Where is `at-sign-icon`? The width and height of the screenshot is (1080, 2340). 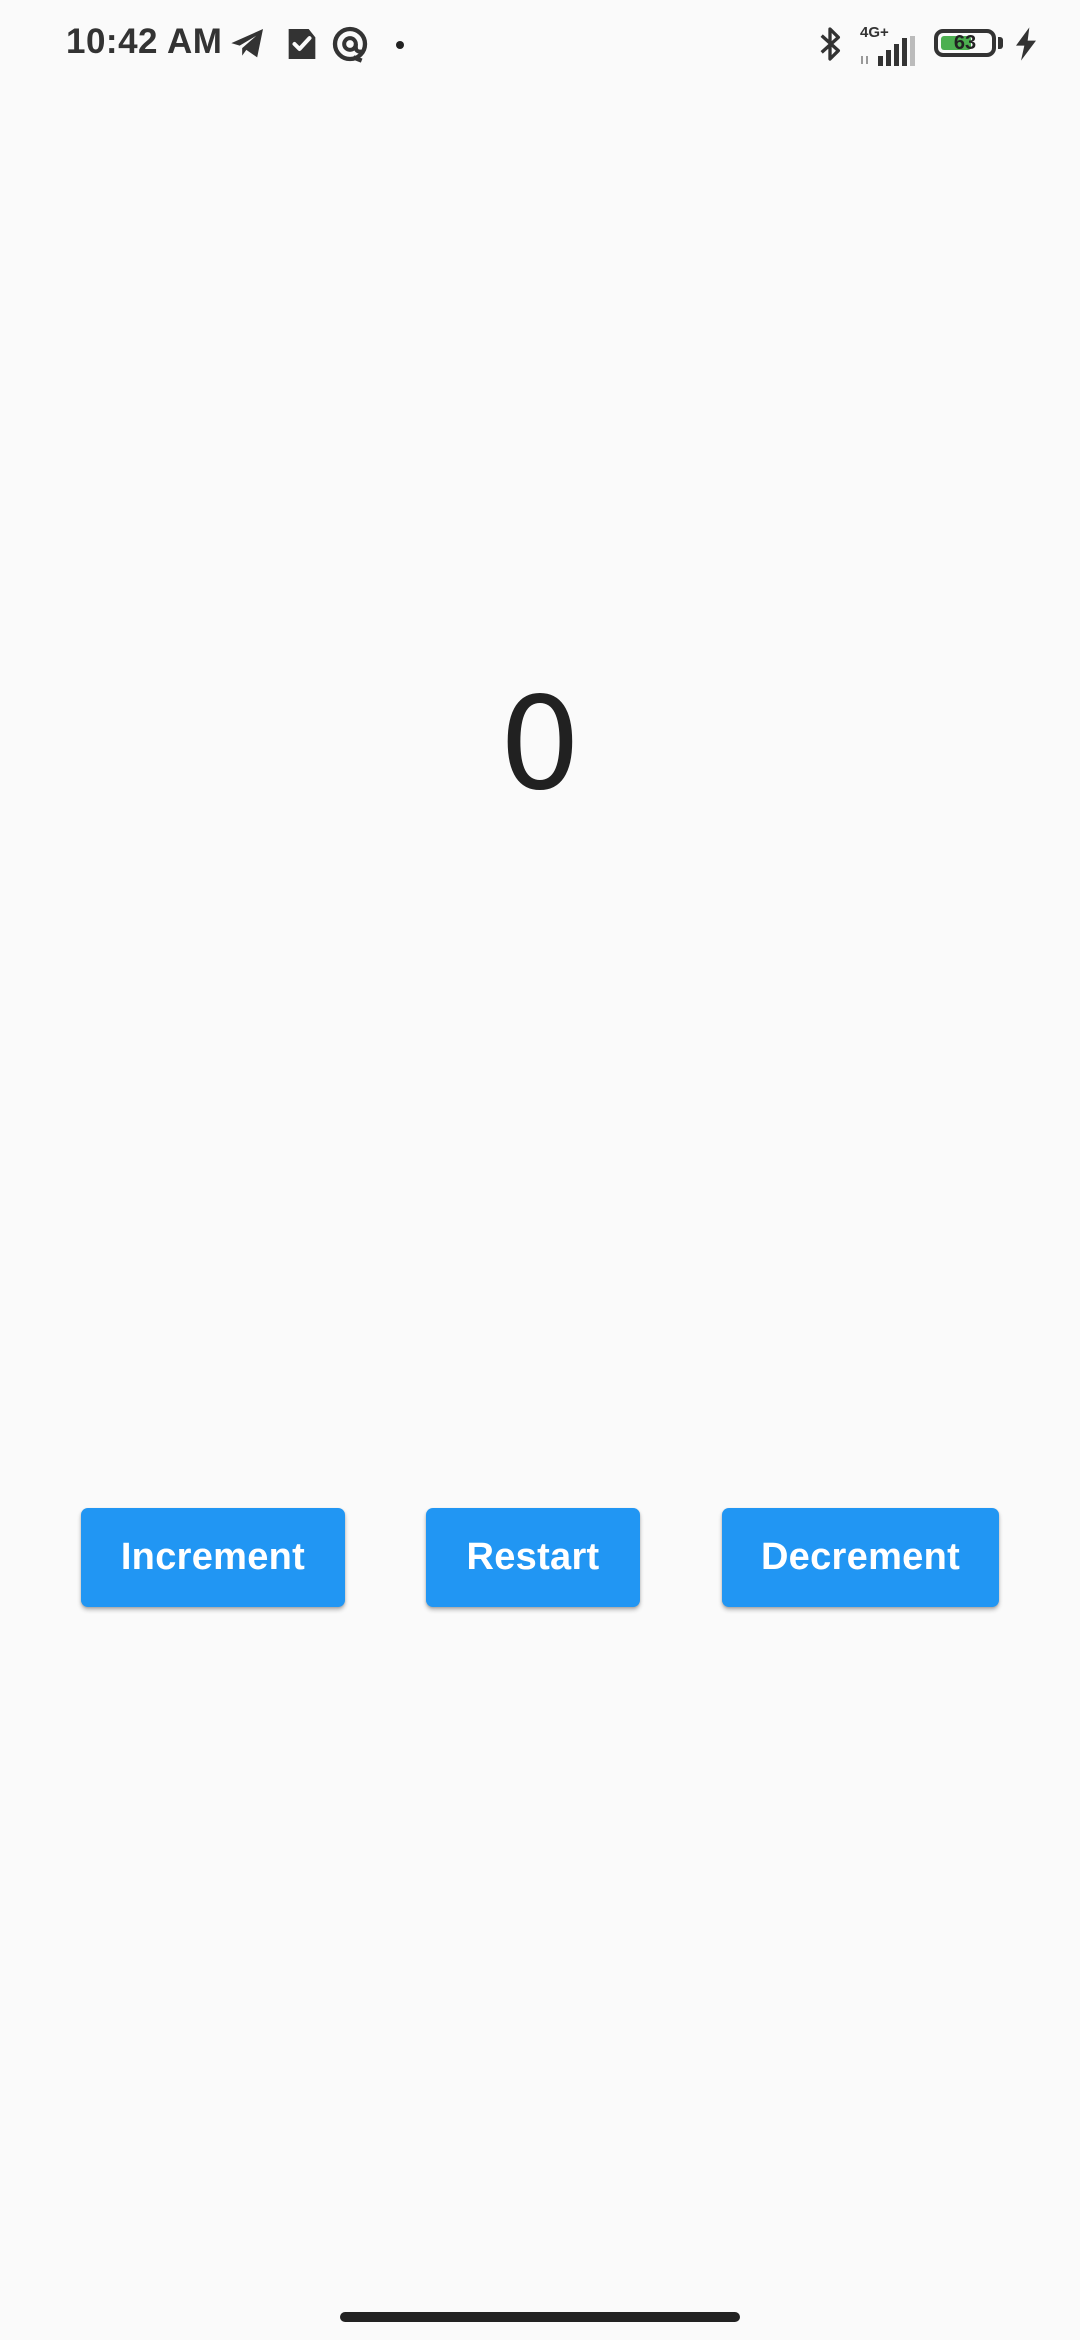 at-sign-icon is located at coordinates (350, 44).